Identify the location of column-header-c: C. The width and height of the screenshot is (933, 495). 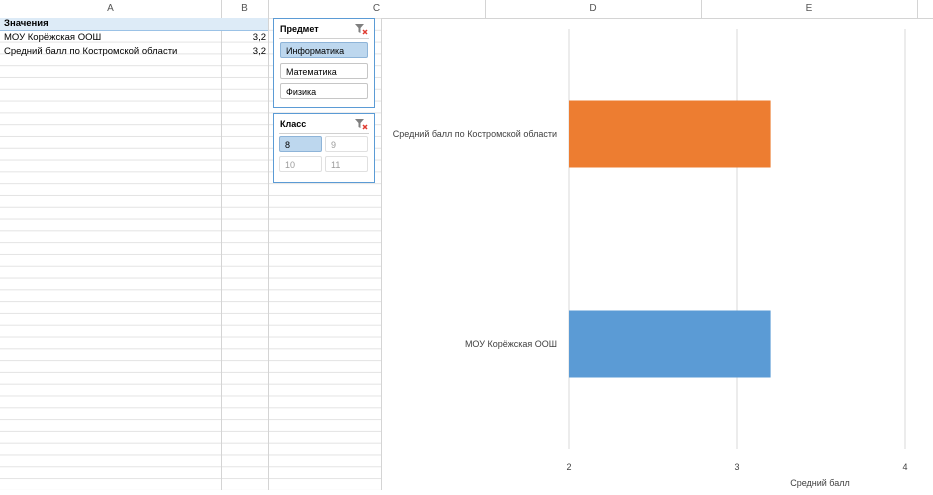
(377, 9).